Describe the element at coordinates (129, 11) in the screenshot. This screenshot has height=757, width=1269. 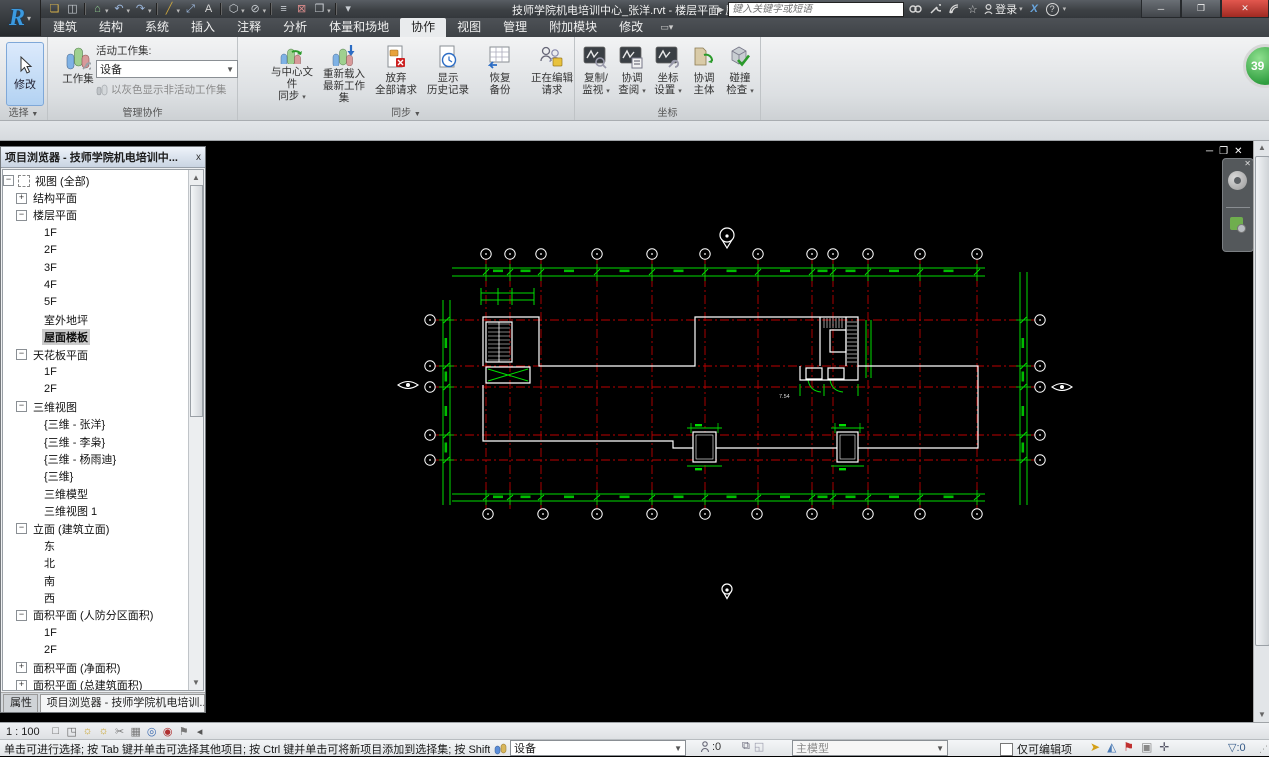
I see `undo-dropdown-icon: ▾` at that location.